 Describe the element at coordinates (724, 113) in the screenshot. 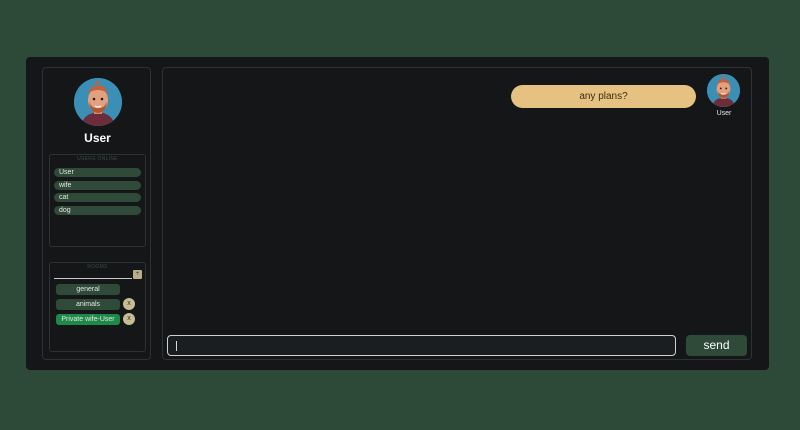

I see `message-sender-name: User` at that location.